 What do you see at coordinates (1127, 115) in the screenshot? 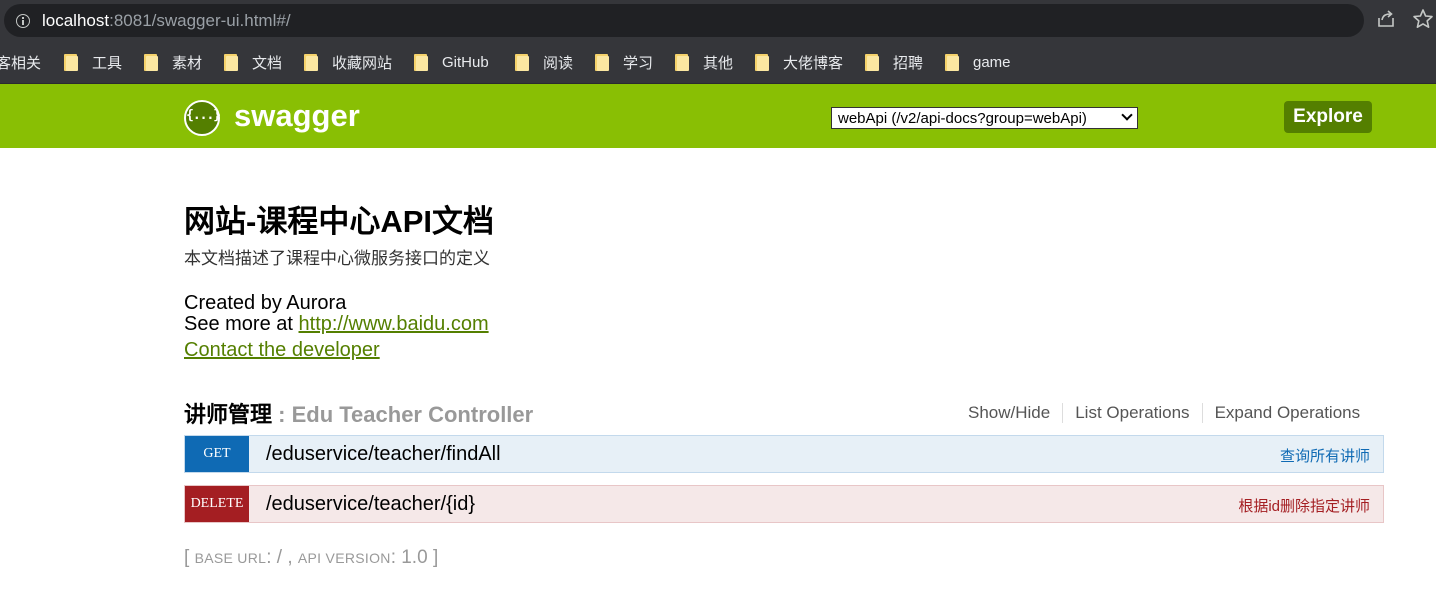
I see `chevron-down-icon` at bounding box center [1127, 115].